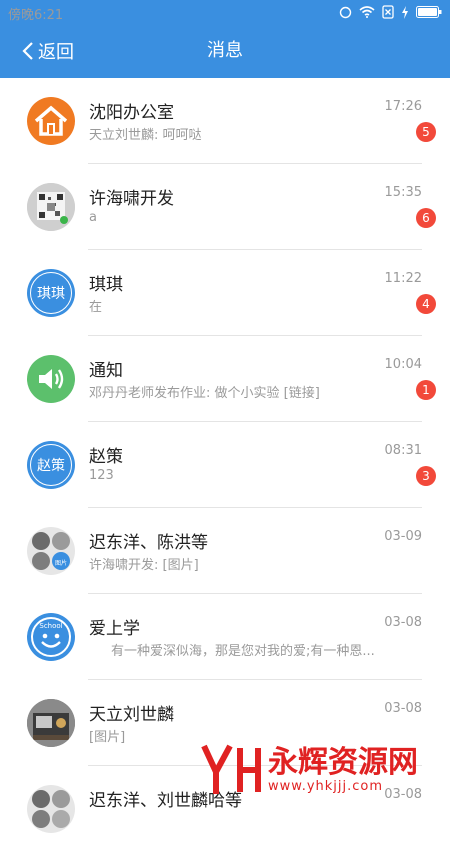  I want to click on unread-badge: 1, so click(426, 390).